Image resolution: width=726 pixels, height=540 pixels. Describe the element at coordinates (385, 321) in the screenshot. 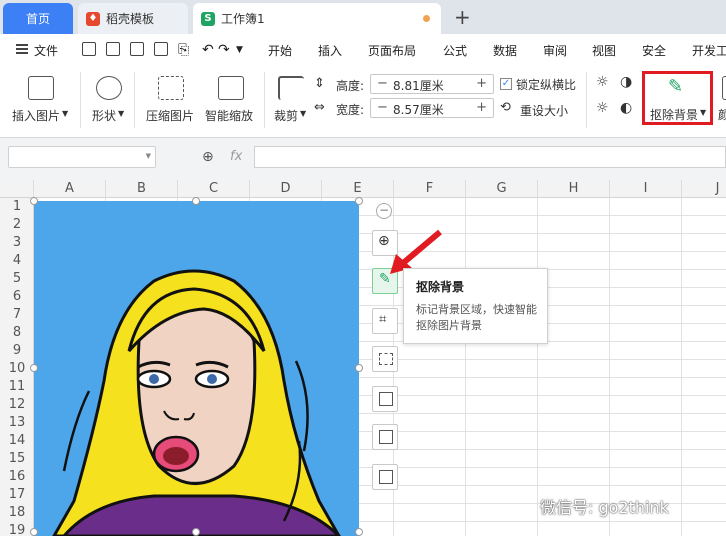

I see `crop-float-button: ⌗` at that location.